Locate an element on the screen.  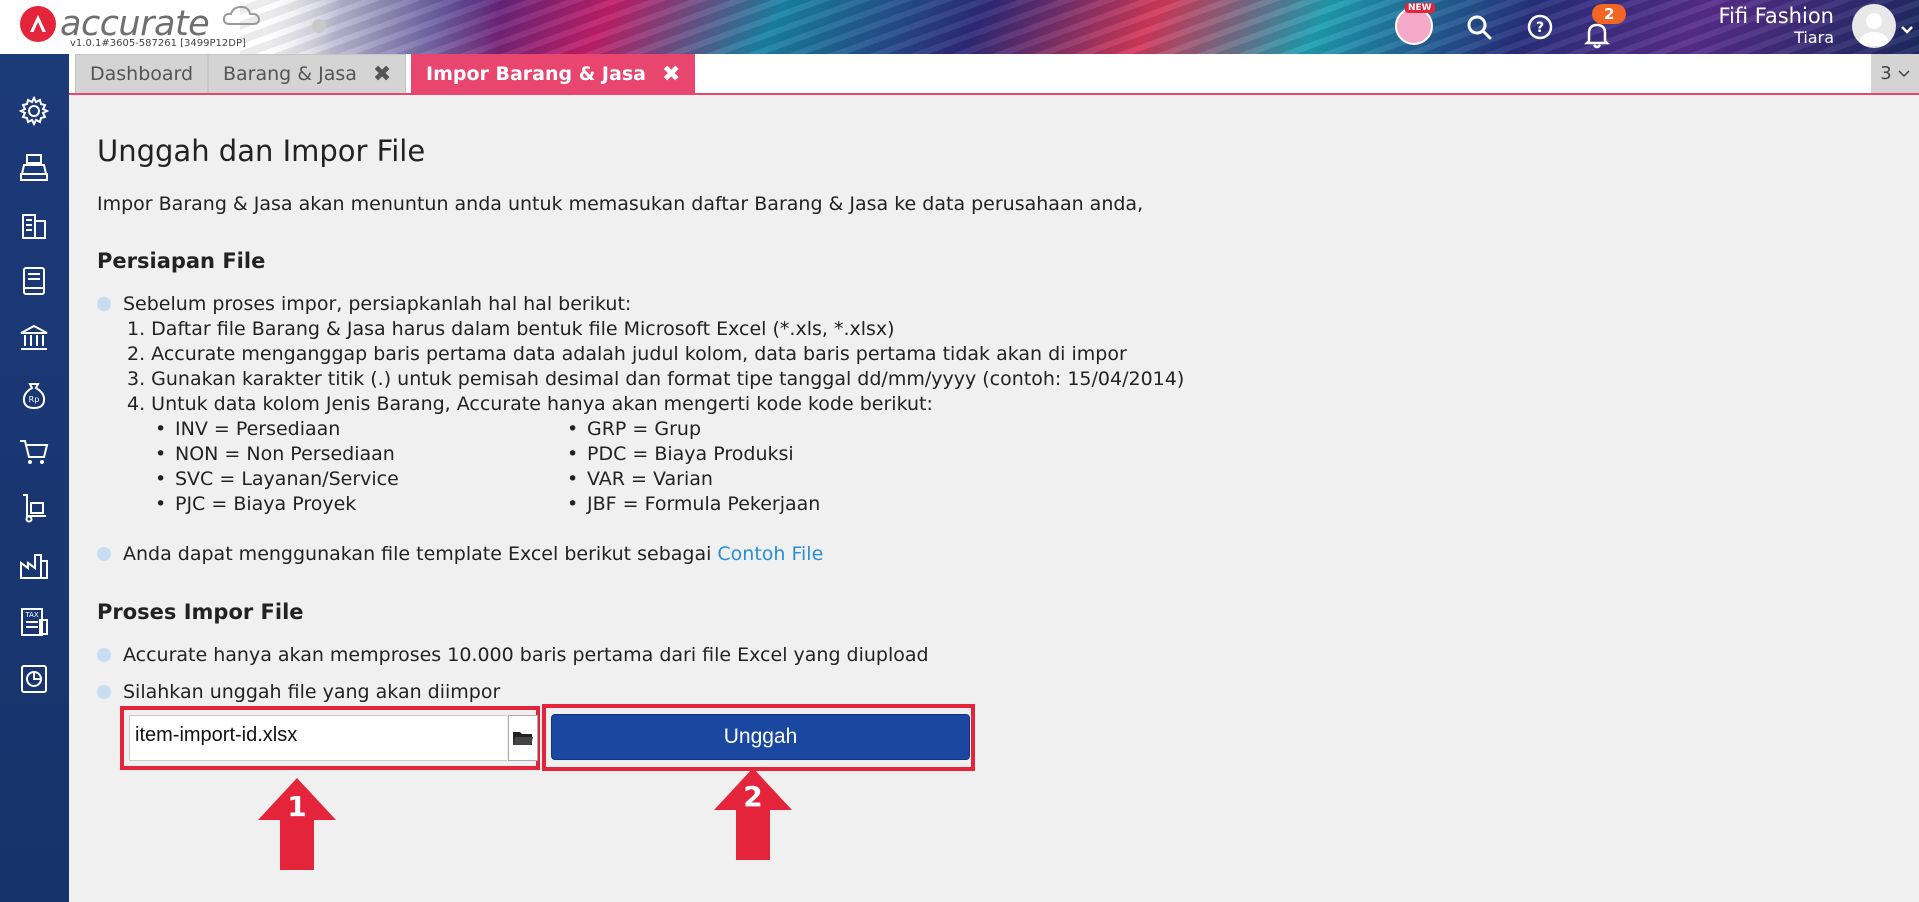
process-bullet-text: Silahkan unggah file yang akan diimpor is located at coordinates (312, 692).